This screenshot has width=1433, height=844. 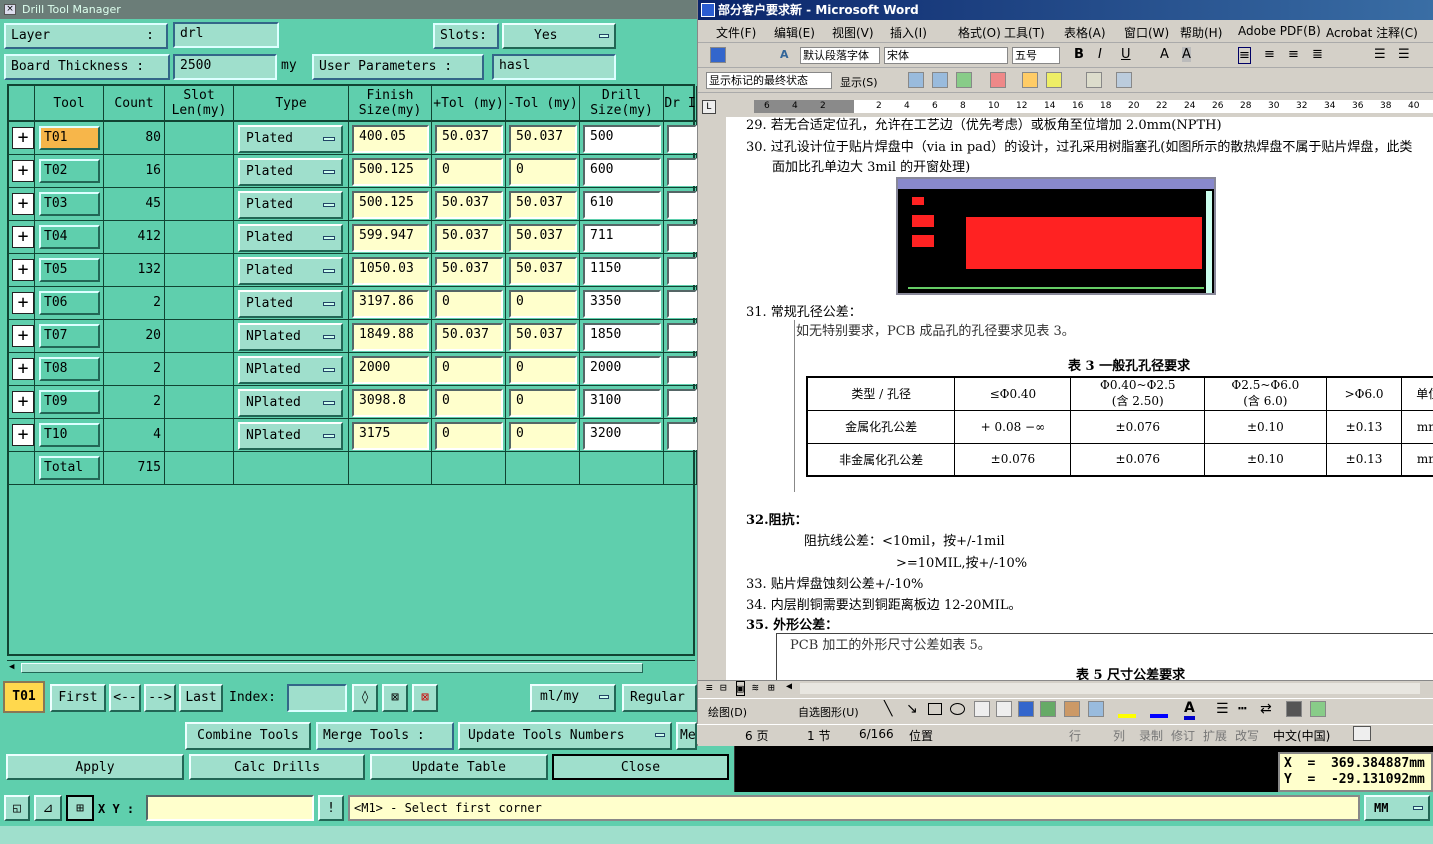 I want to click on finish-size-input: 1849.88, so click(x=390, y=337).